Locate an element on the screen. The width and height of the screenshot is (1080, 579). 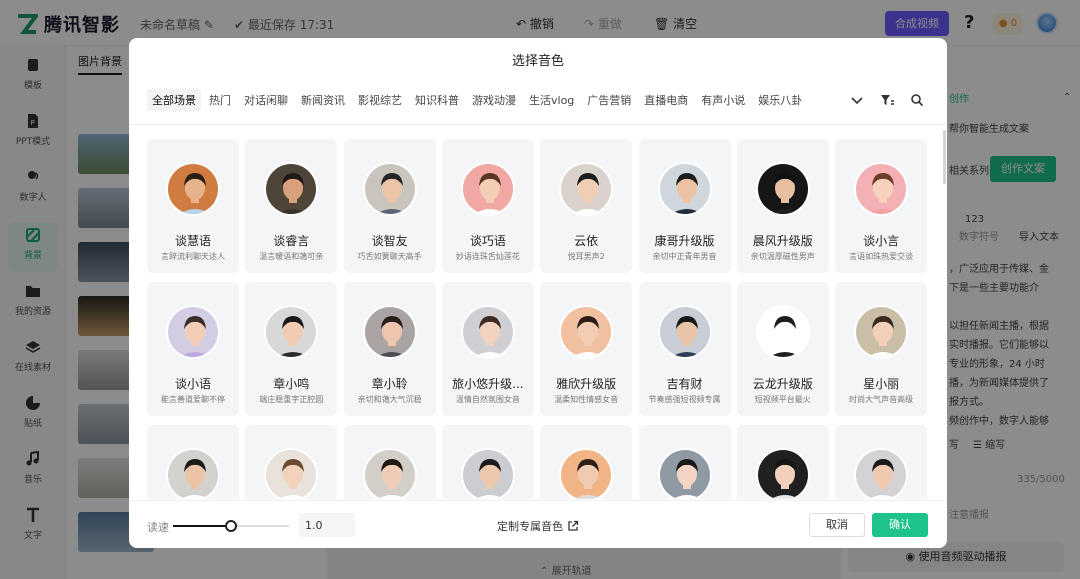
voice-description: 亲切中正青年男音 is located at coordinates (684, 256).